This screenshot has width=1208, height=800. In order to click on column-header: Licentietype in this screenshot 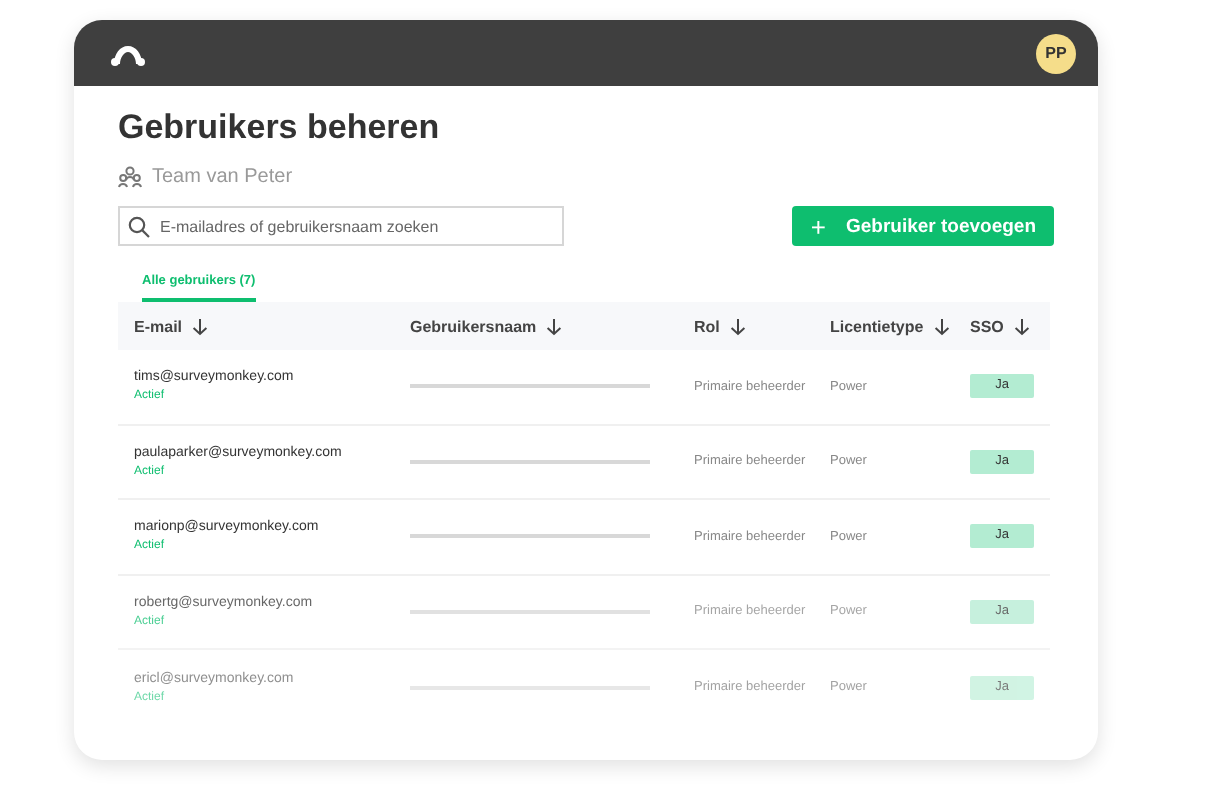, I will do `click(877, 326)`.